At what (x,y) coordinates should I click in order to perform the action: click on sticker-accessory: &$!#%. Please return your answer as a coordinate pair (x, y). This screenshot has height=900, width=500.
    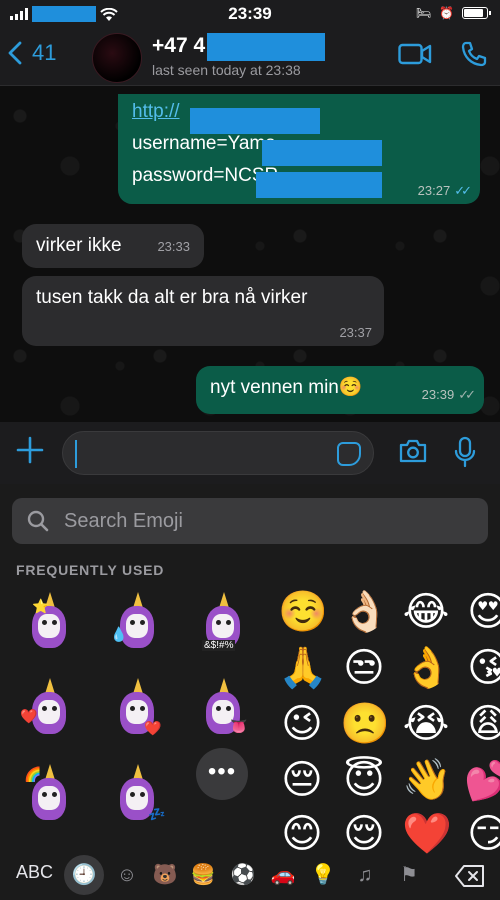
    Looking at the image, I should click on (219, 645).